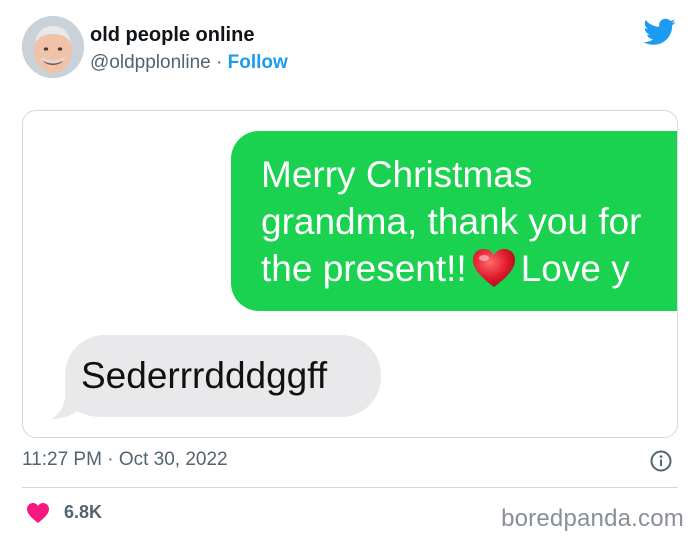 Image resolution: width=700 pixels, height=540 pixels. Describe the element at coordinates (592, 518) in the screenshot. I see `watermark: boredpanda.com` at that location.